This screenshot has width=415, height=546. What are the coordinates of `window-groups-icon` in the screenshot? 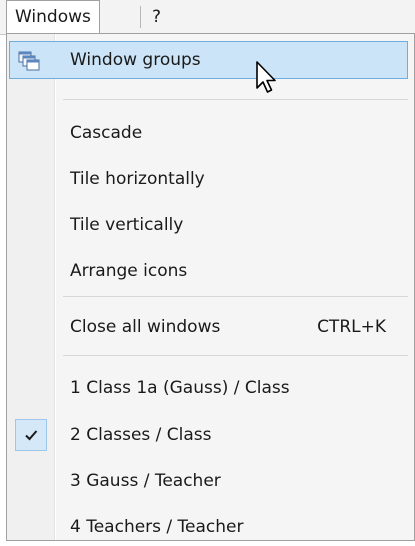 It's located at (29, 61).